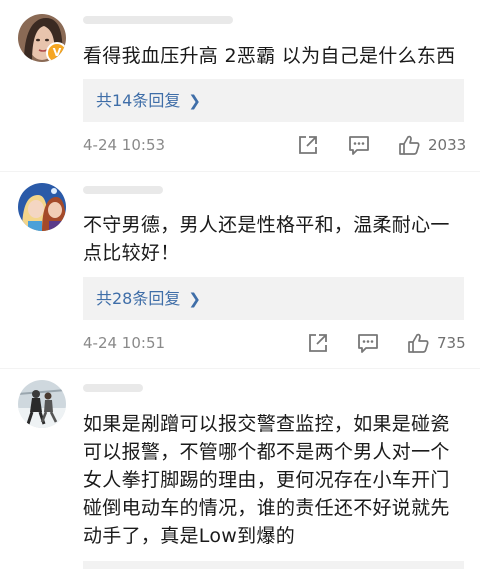 This screenshot has width=480, height=569. I want to click on like-count: 735, so click(451, 343).